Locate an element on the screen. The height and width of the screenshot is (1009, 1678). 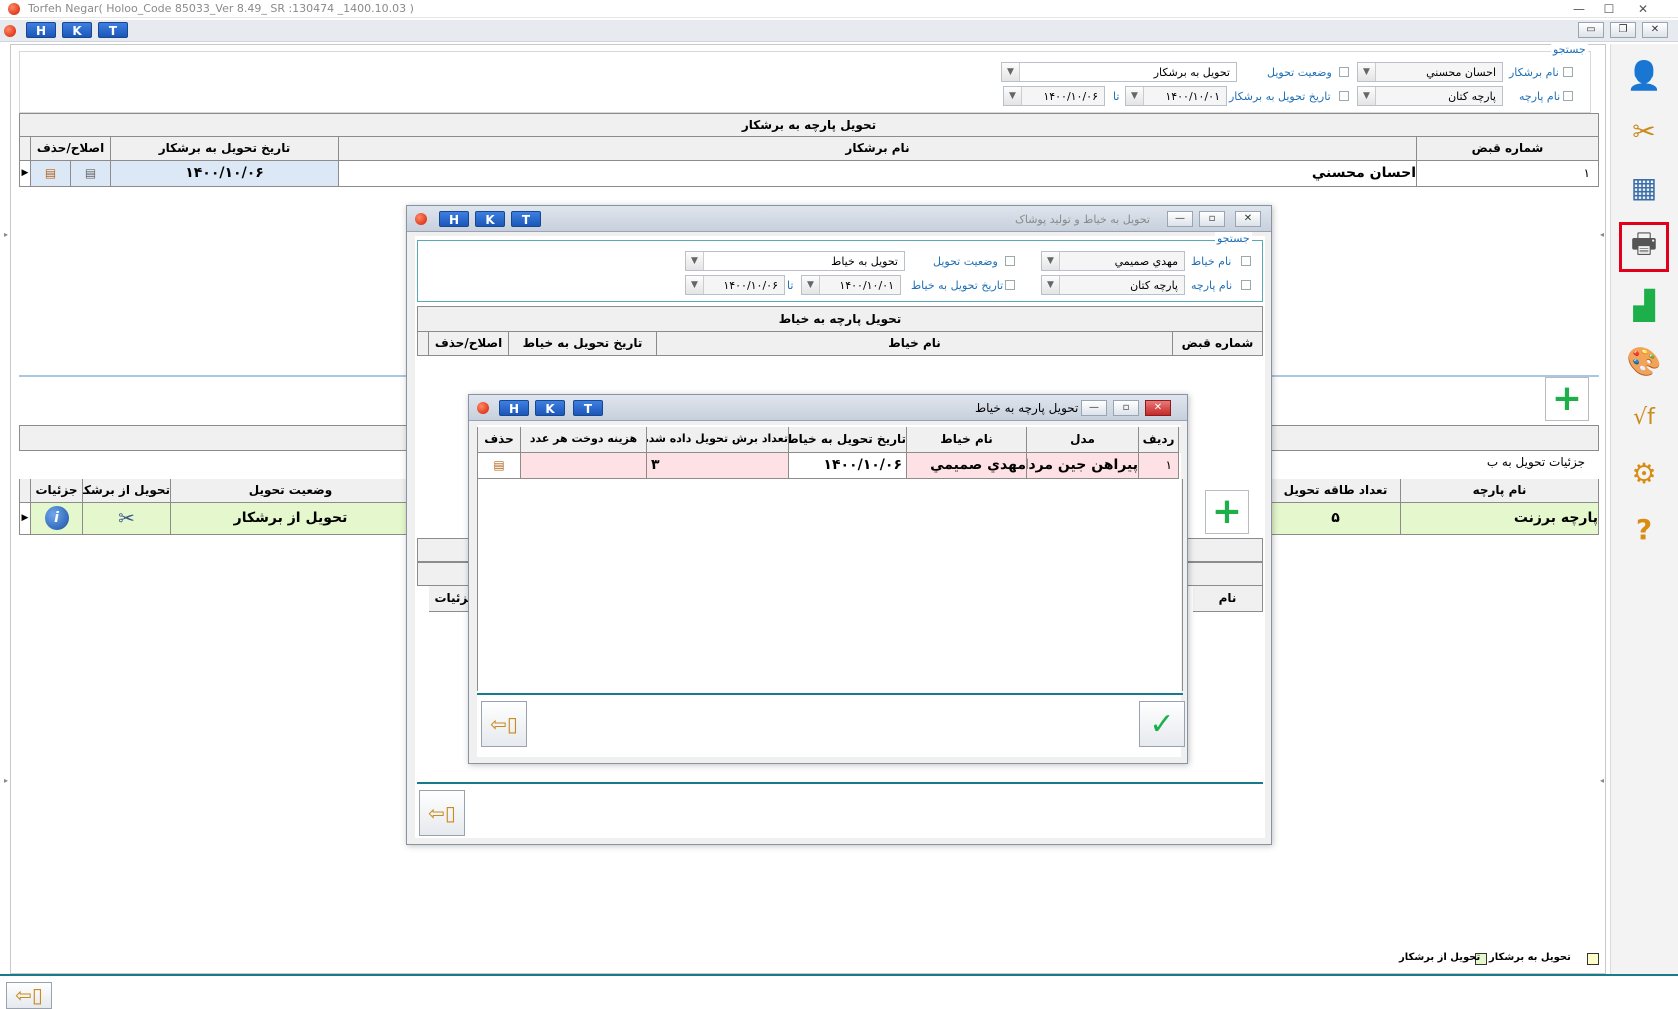
close-icon: ✕ is located at coordinates (1643, 9).